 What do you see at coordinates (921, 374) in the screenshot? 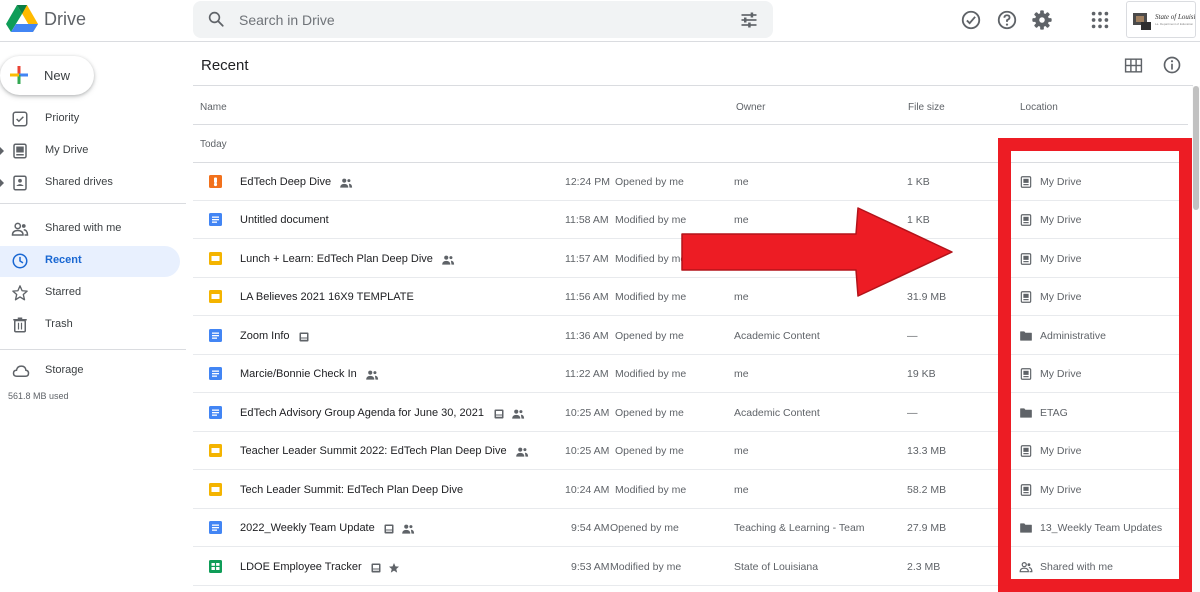
I see `file-size: 19 KB` at bounding box center [921, 374].